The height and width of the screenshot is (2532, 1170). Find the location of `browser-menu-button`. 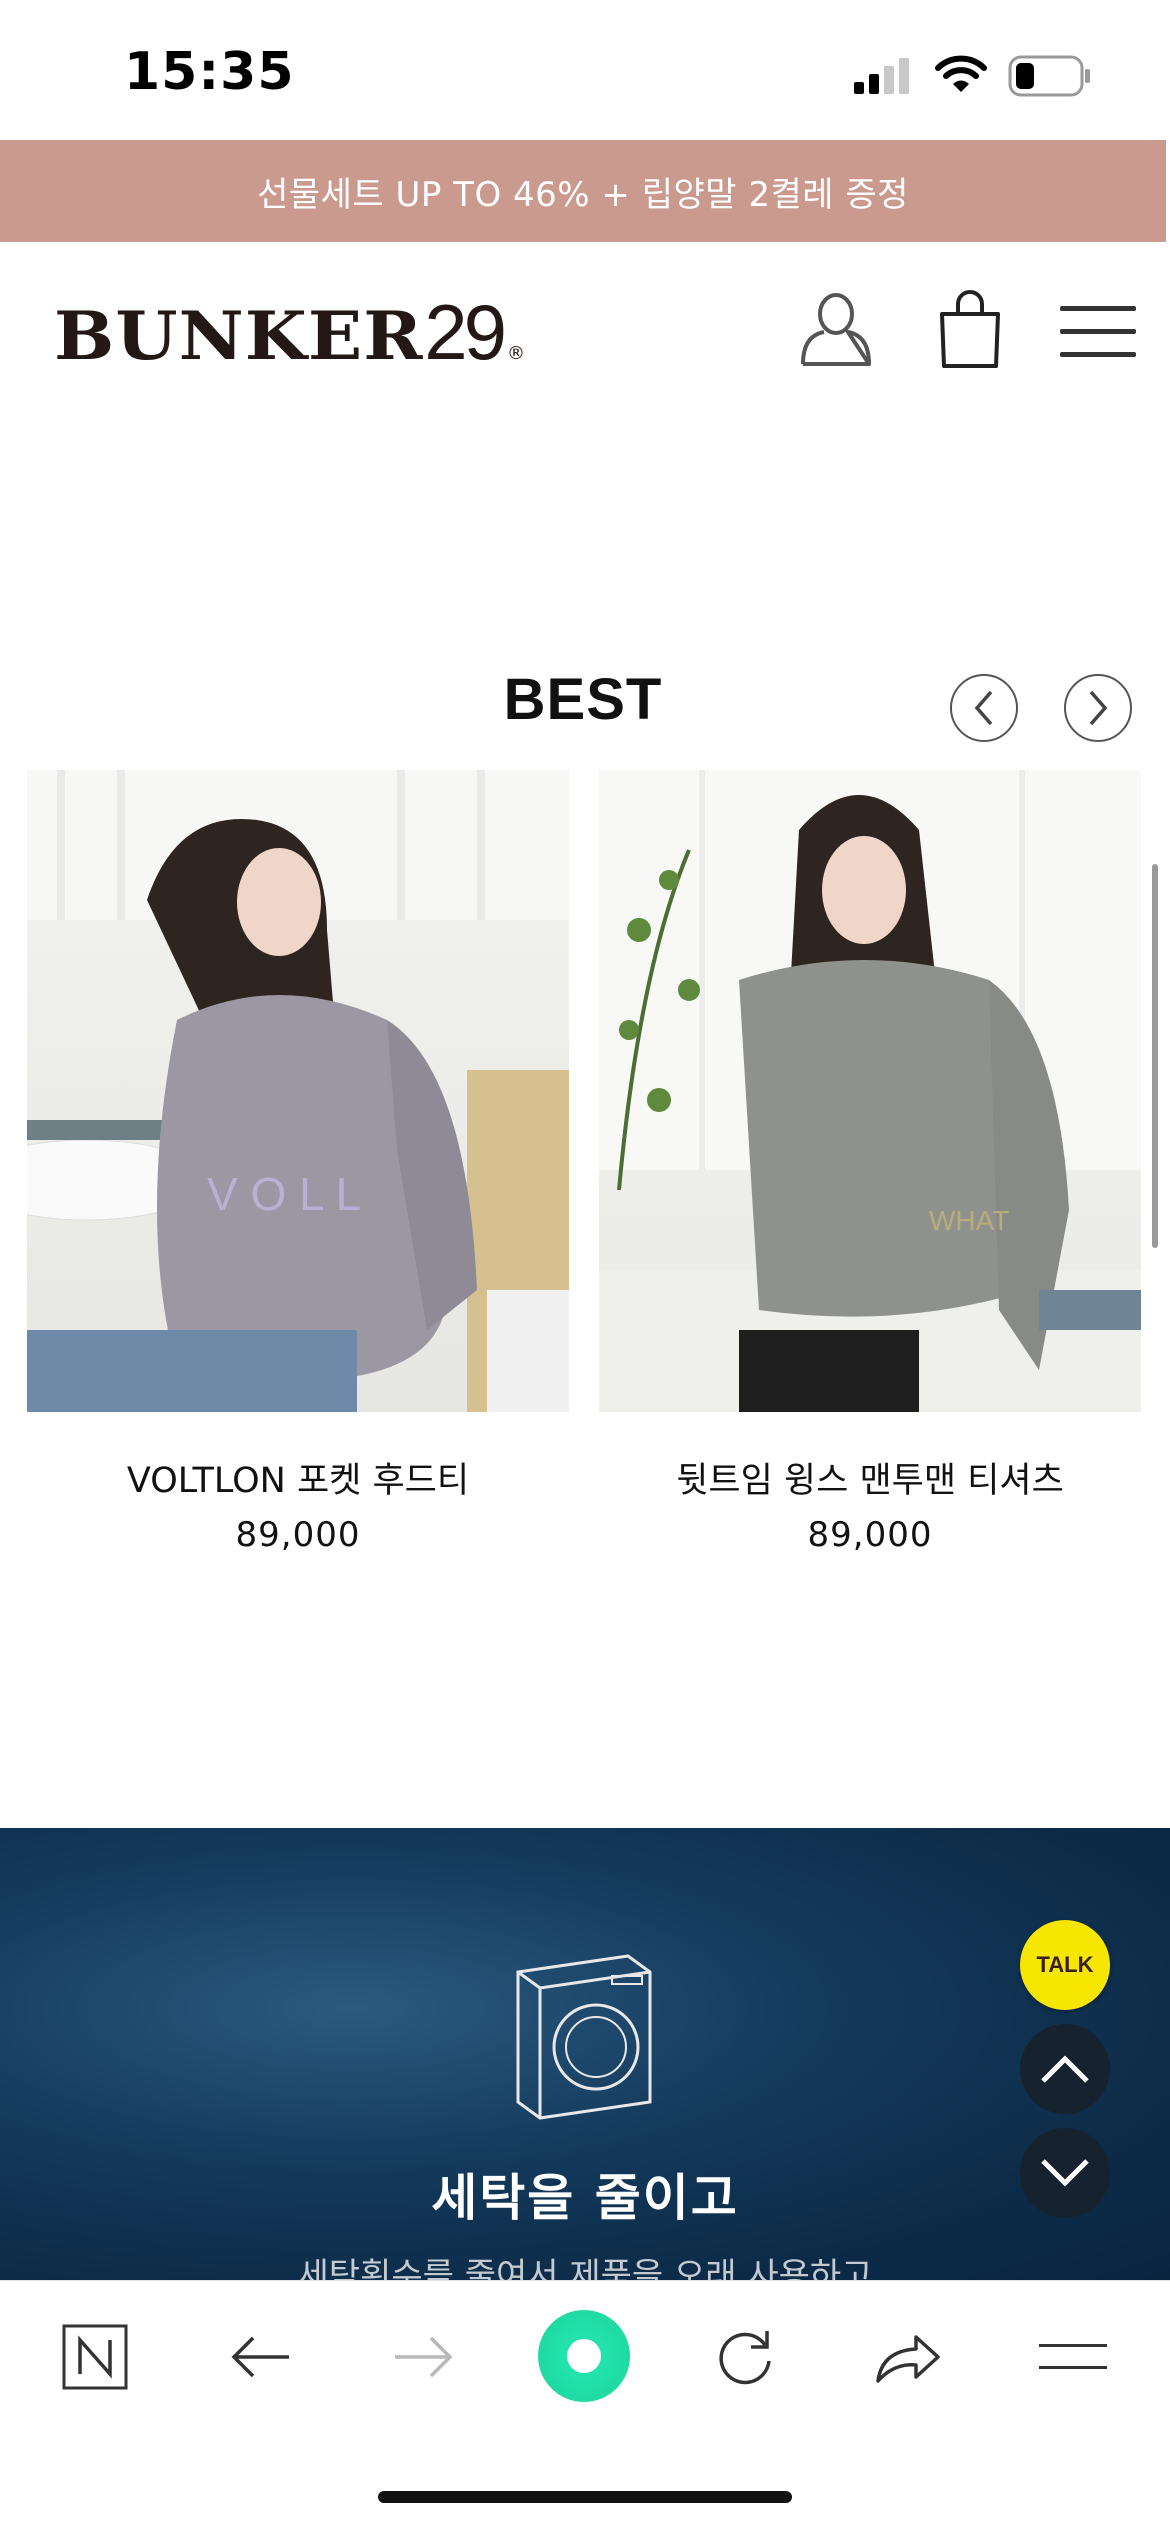

browser-menu-button is located at coordinates (1073, 2357).